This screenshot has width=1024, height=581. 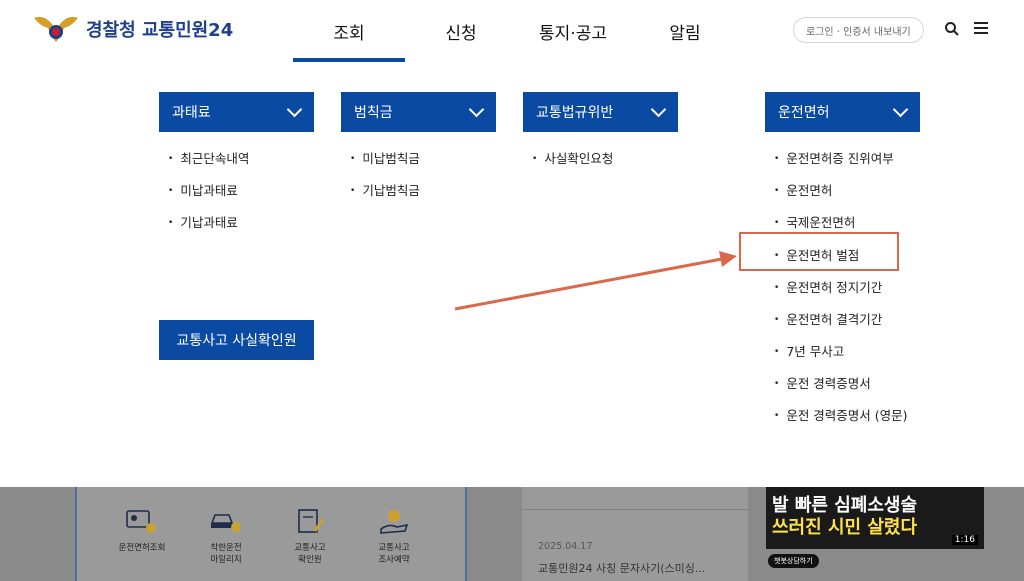 What do you see at coordinates (271, 534) in the screenshot?
I see `quick-links-panel: 운전면허조회 착한운전 마일리지 교통사고 확인원 교통사고 조사예약` at bounding box center [271, 534].